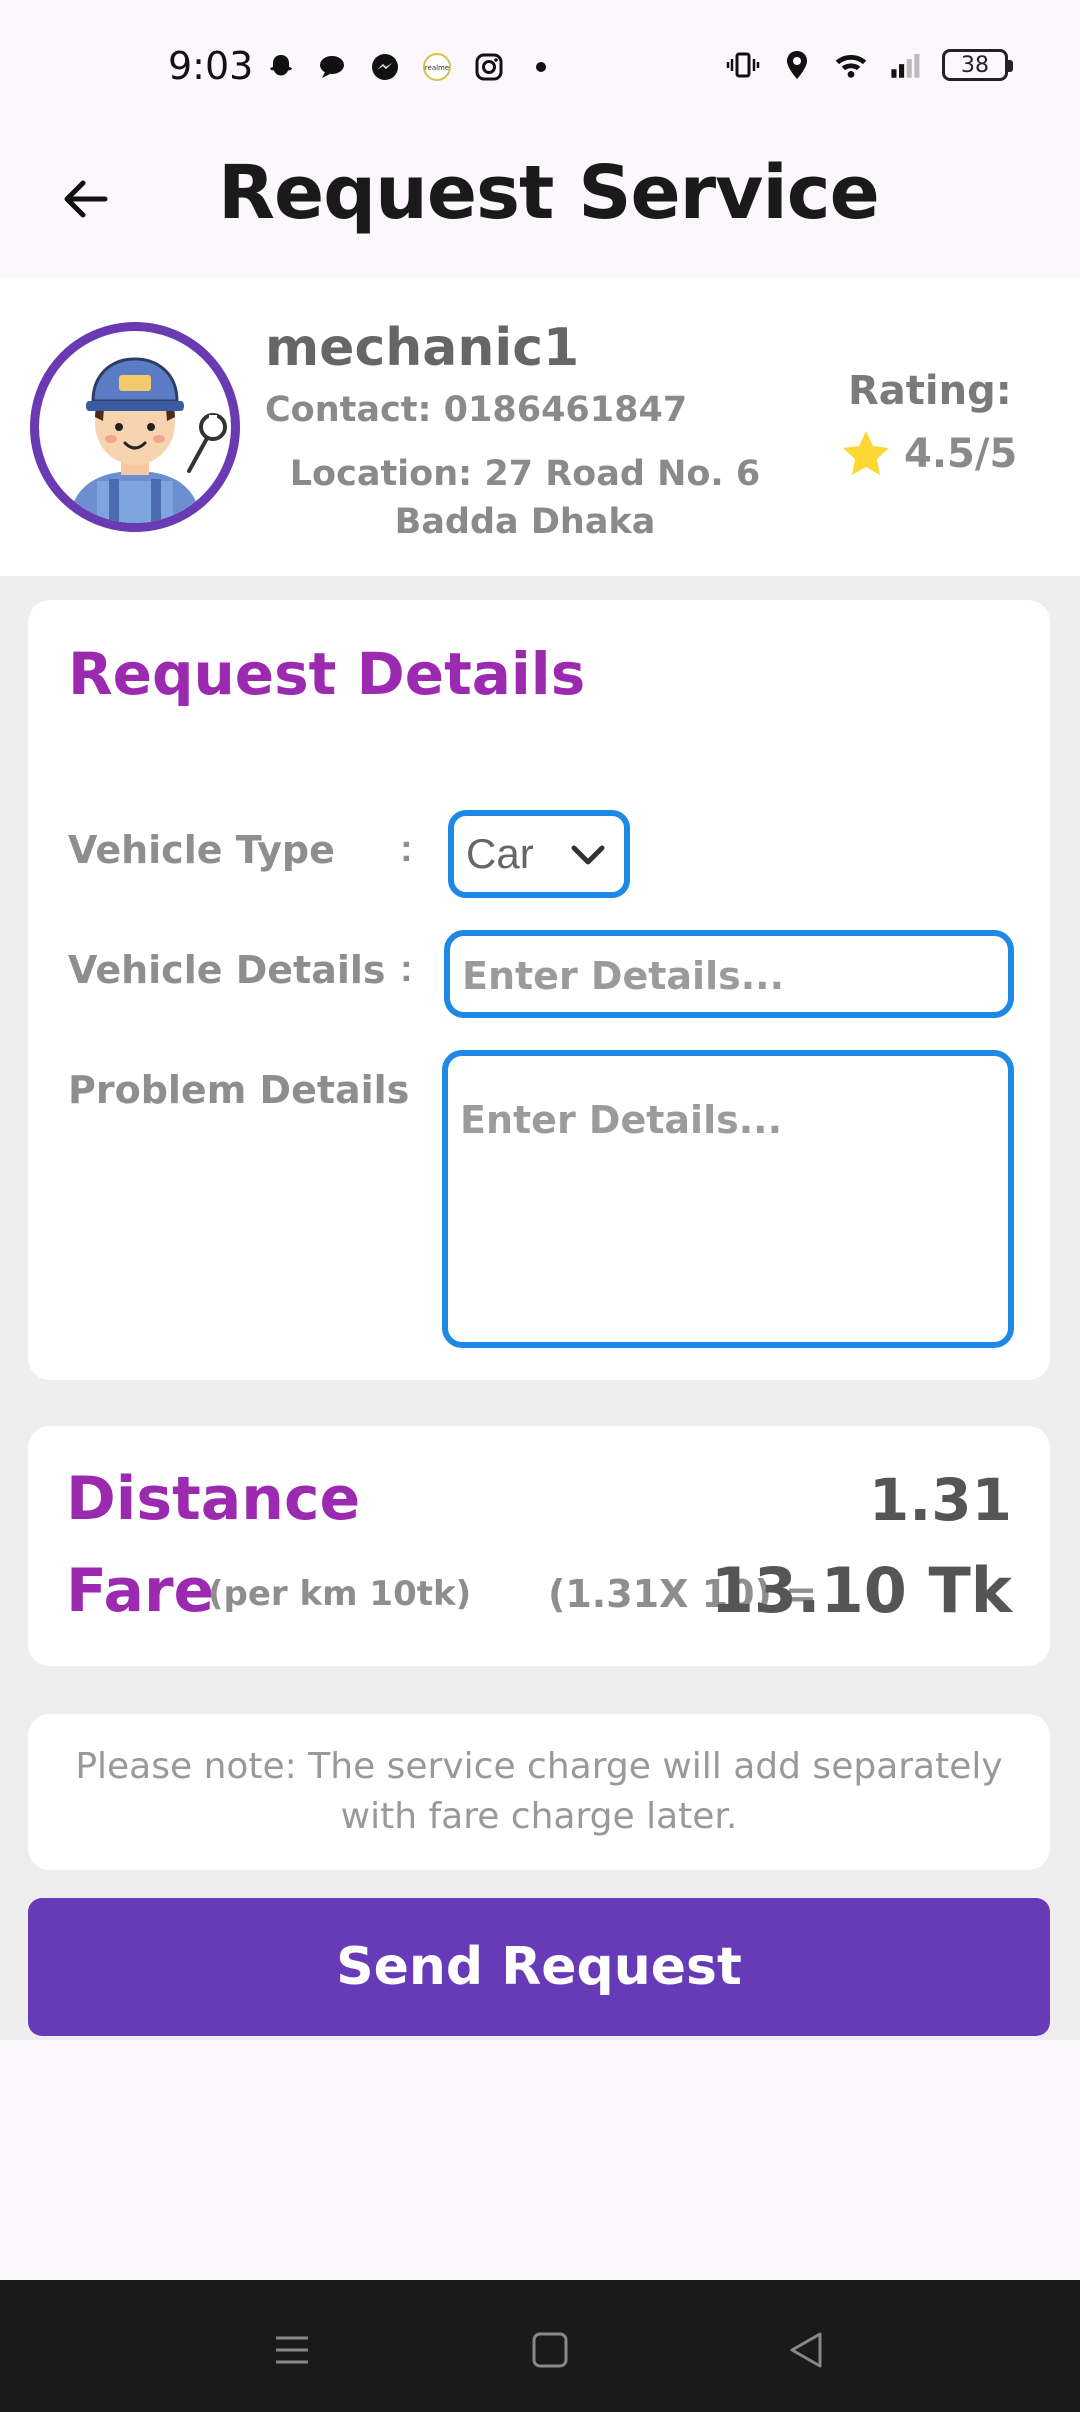 This screenshot has height=2412, width=1080. I want to click on system-icons: 38, so click(869, 65).